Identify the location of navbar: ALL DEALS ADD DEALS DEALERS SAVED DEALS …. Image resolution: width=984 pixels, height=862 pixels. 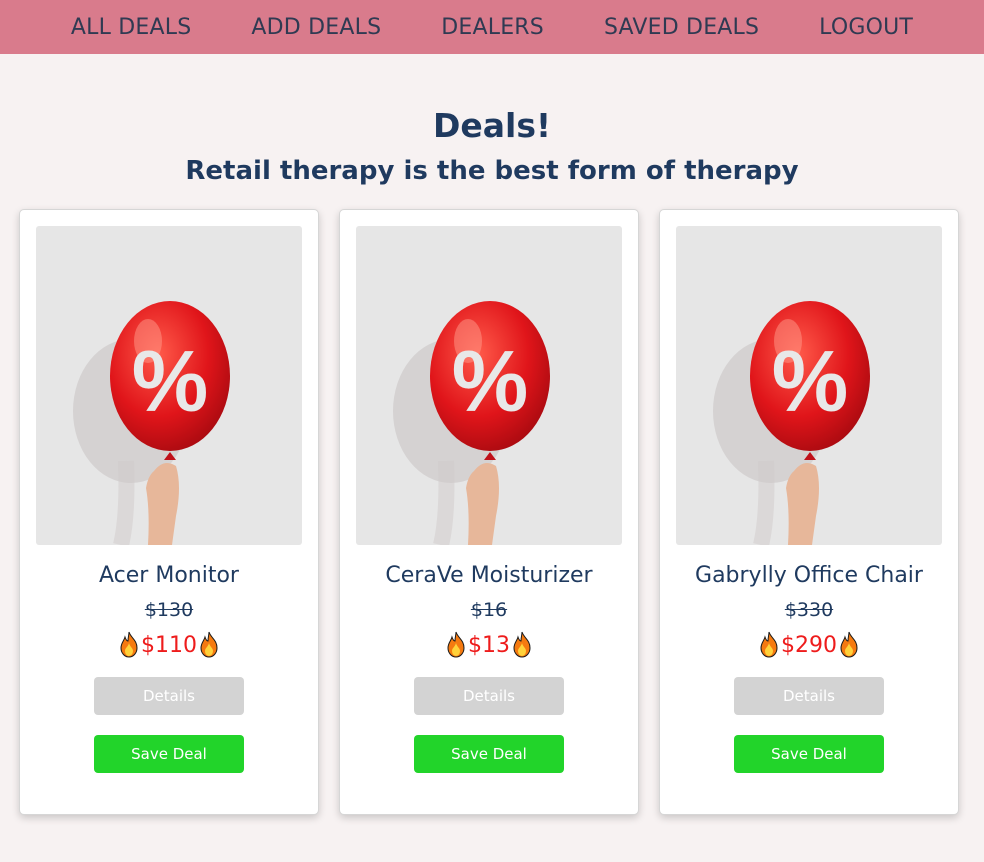
(492, 27).